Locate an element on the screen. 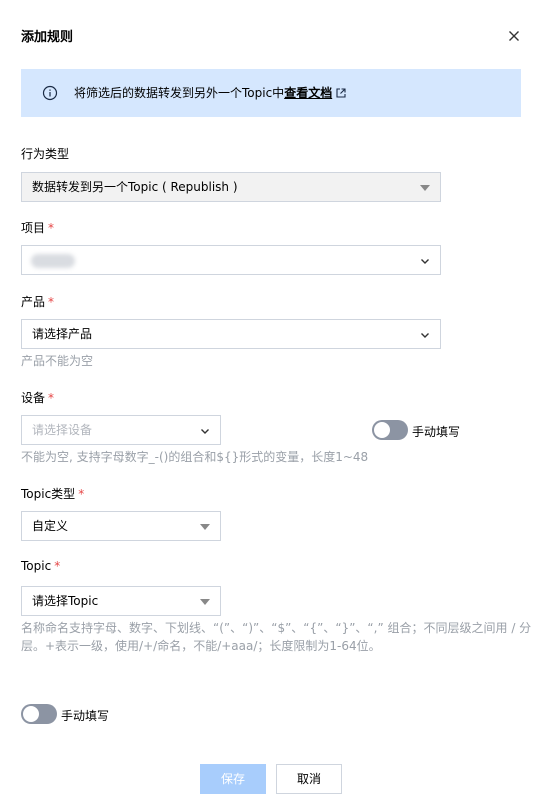 This screenshot has width=536, height=812. topic-select: 请选择Topic is located at coordinates (121, 601).